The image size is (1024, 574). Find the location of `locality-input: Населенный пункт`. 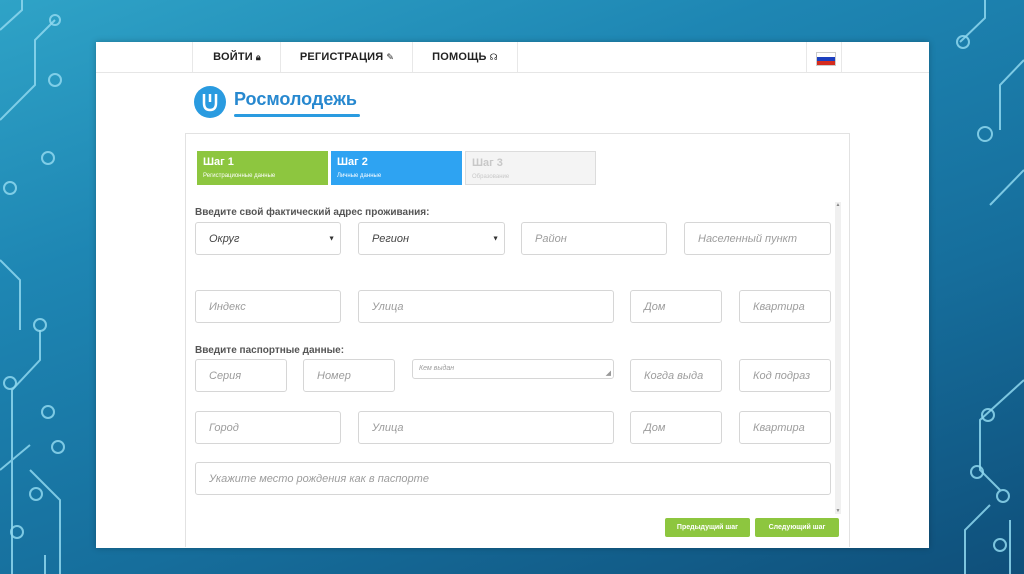

locality-input: Населенный пункт is located at coordinates (757, 238).